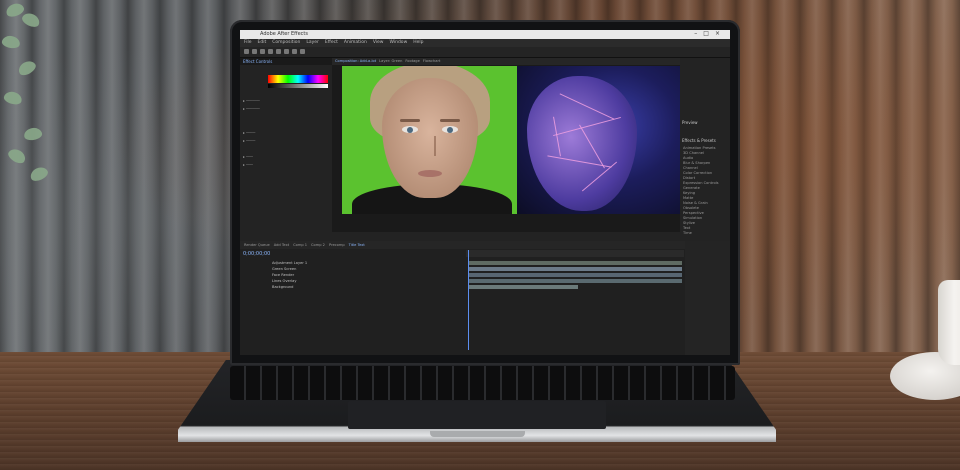  What do you see at coordinates (281, 245) in the screenshot?
I see `timeline-tab: Add Text` at bounding box center [281, 245].